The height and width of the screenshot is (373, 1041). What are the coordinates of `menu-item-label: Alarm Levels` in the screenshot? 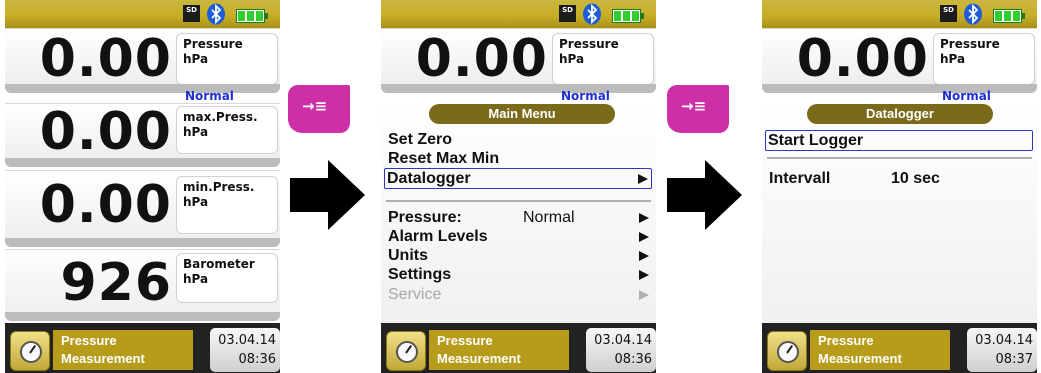 It's located at (438, 236).